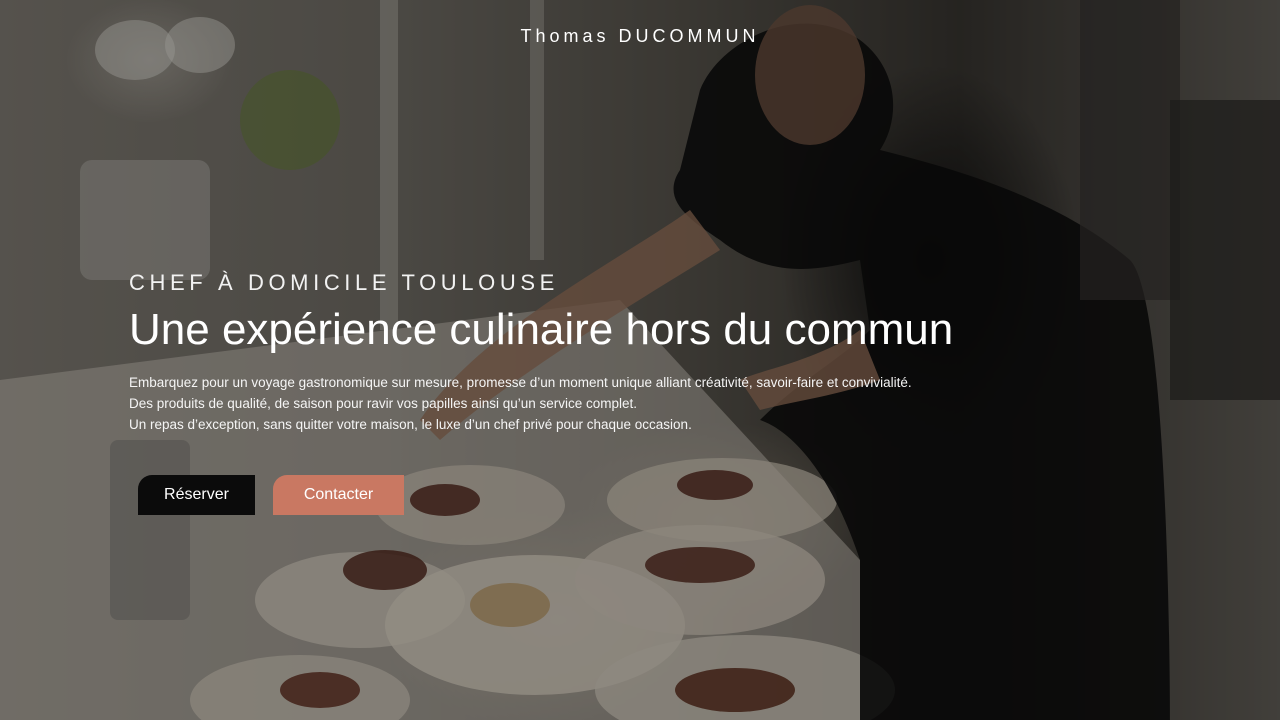  What do you see at coordinates (338, 495) in the screenshot?
I see `contact-button: Contacter` at bounding box center [338, 495].